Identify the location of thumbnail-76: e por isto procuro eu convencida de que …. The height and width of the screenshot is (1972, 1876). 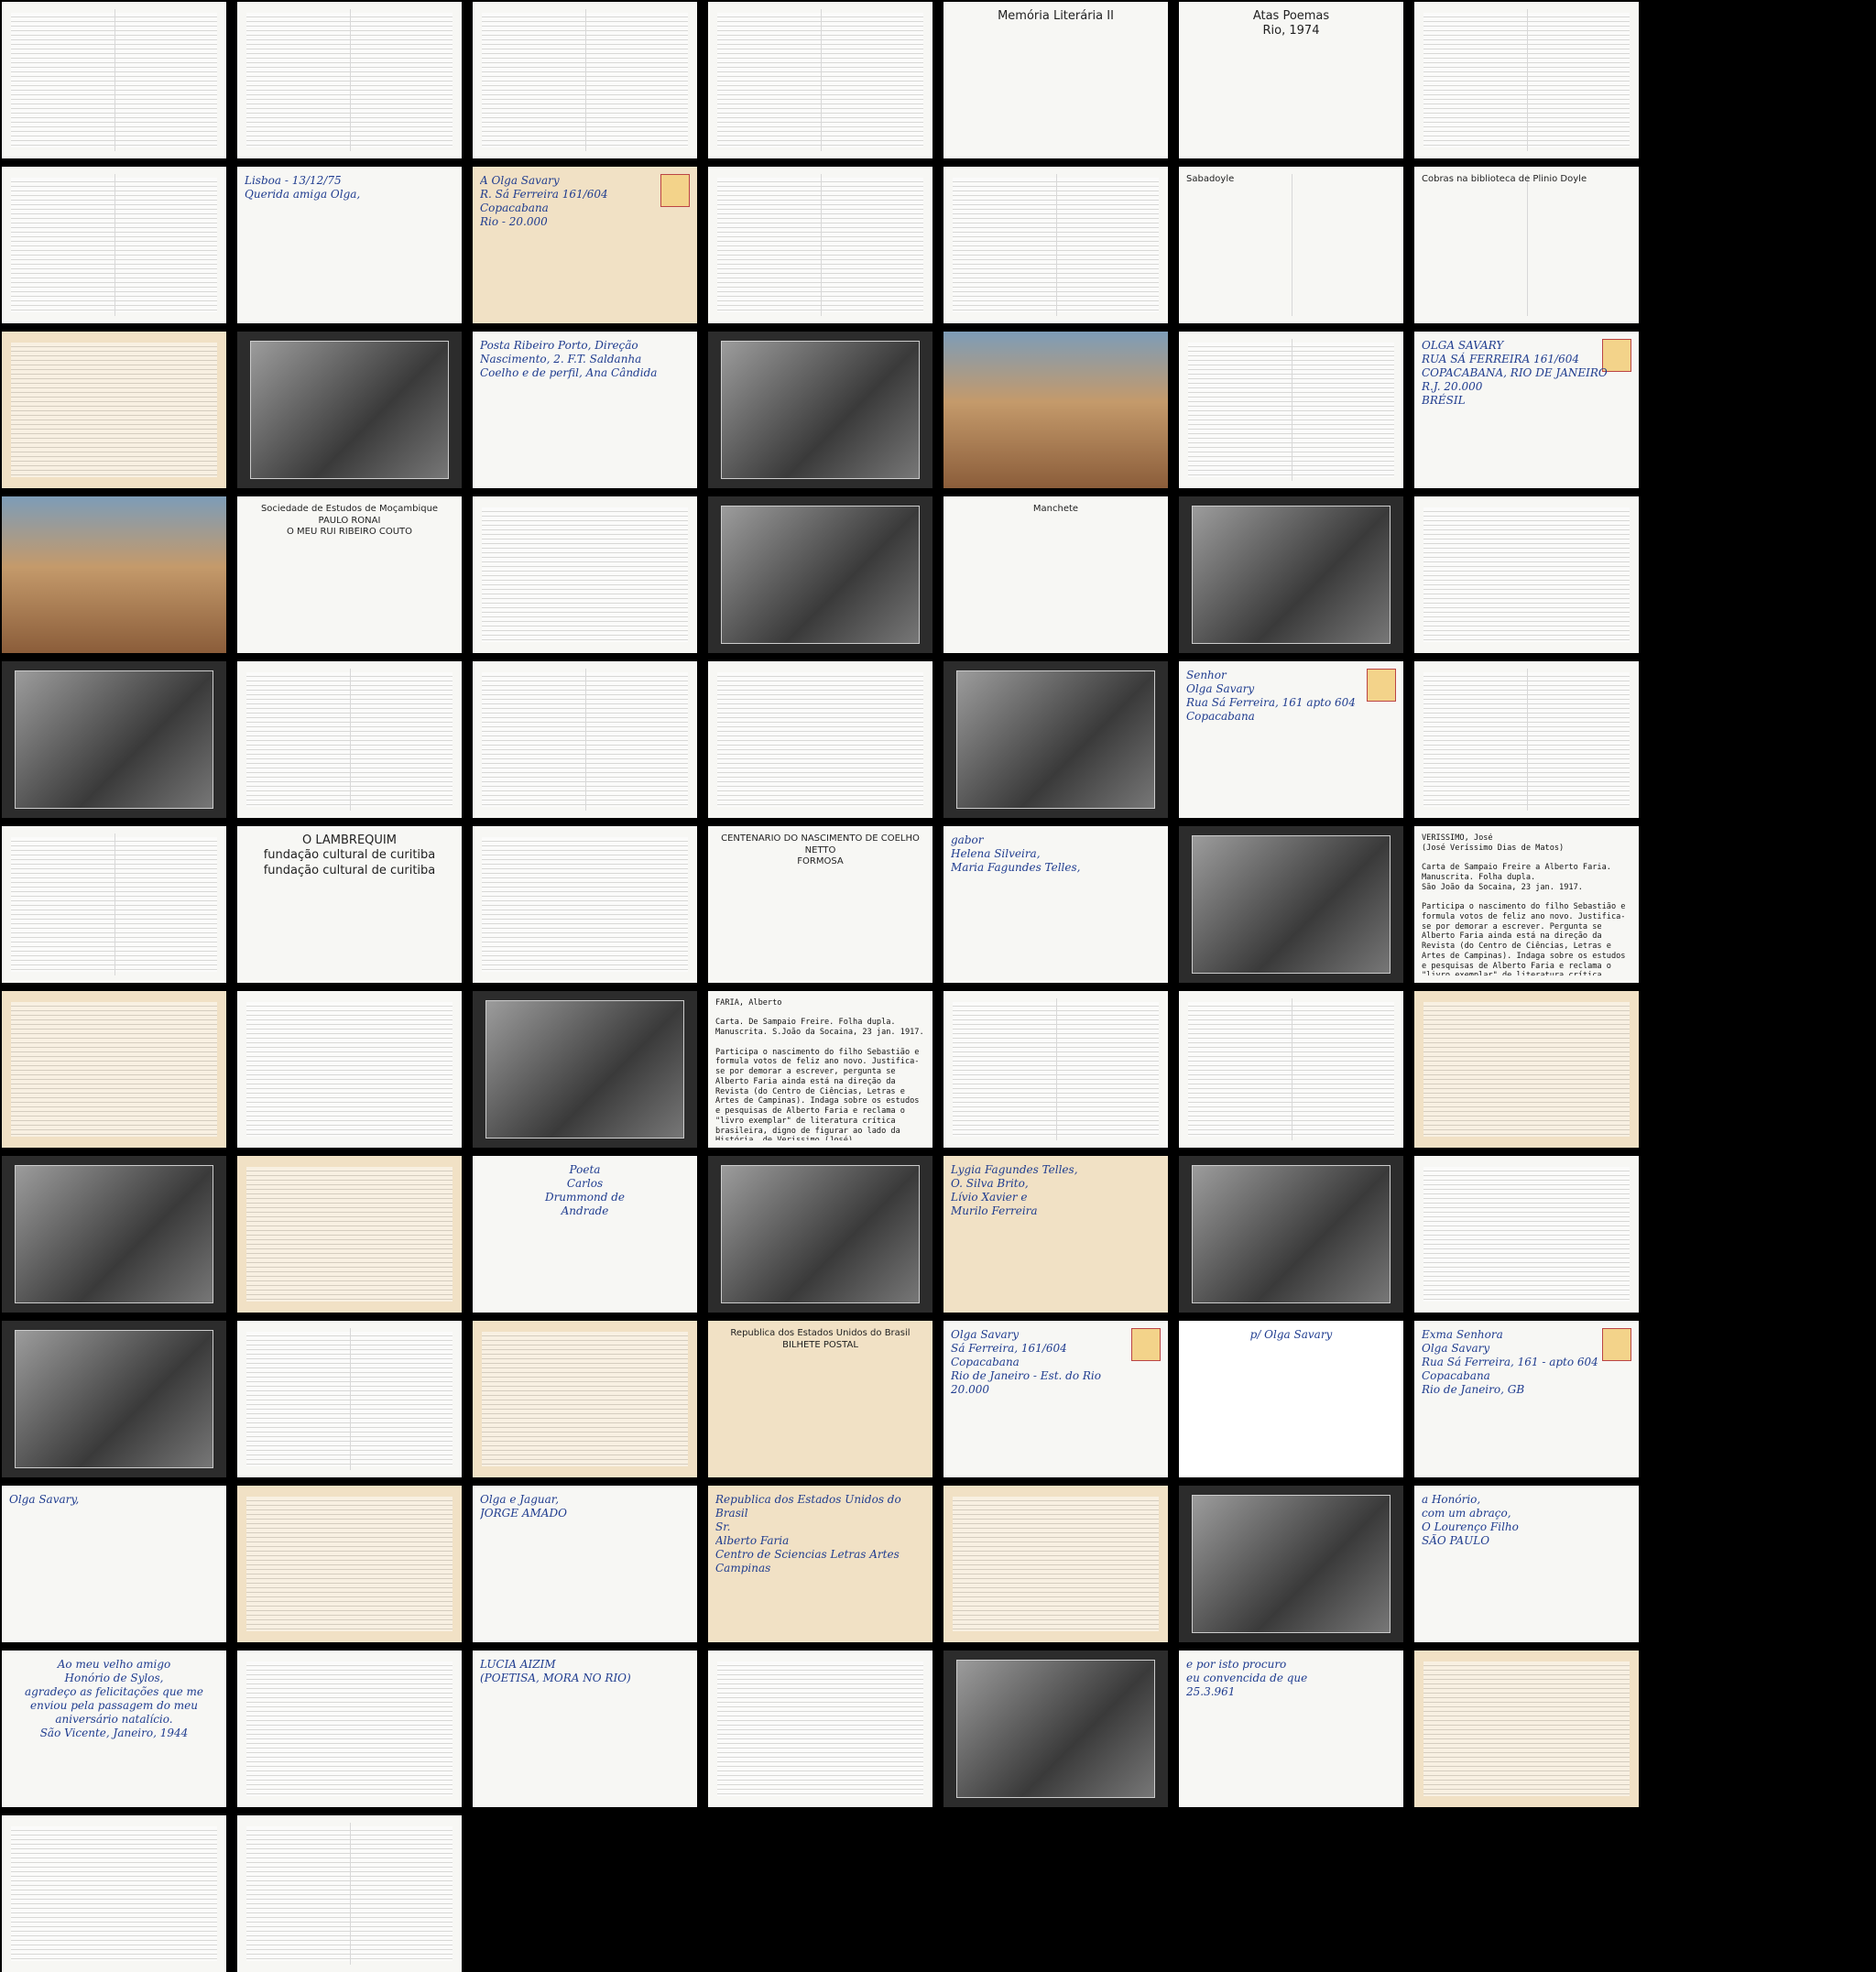
(1291, 1729).